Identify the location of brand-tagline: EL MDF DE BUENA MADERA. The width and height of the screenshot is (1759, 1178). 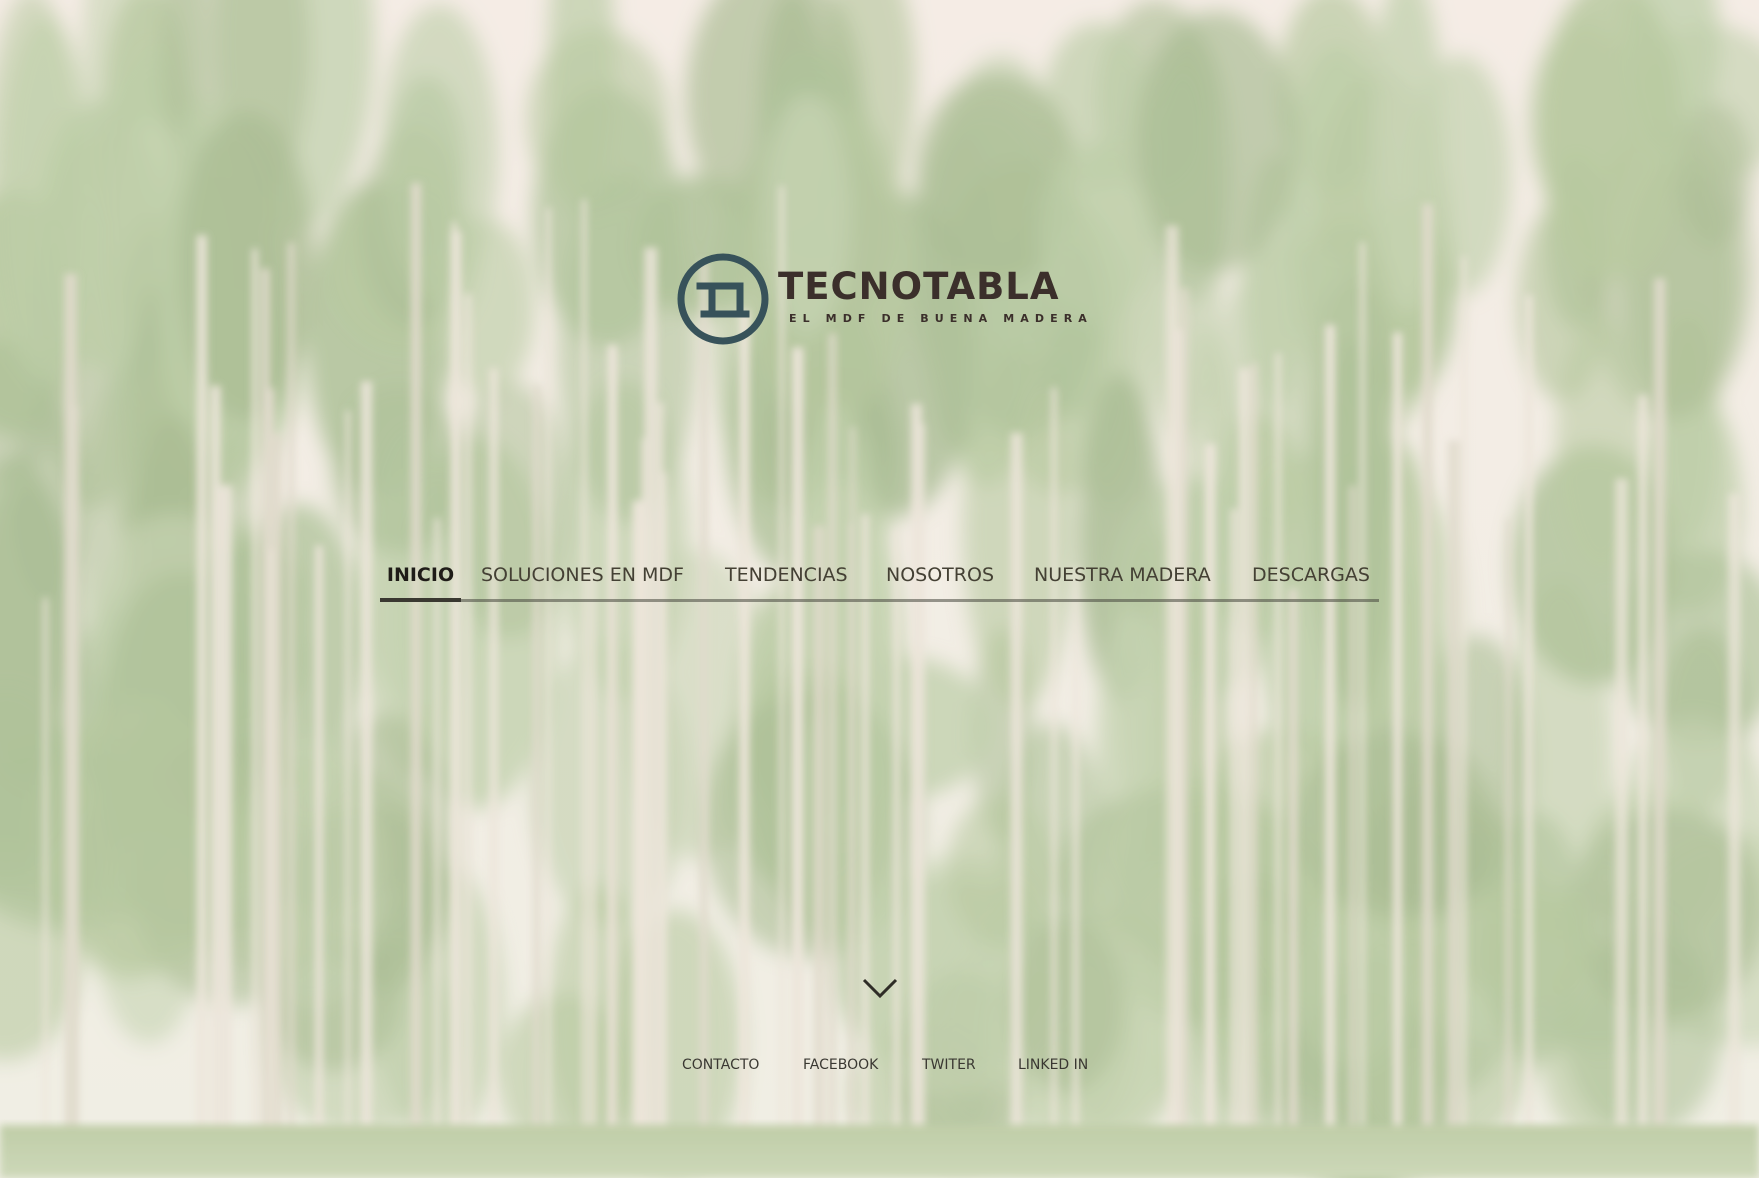
(941, 318).